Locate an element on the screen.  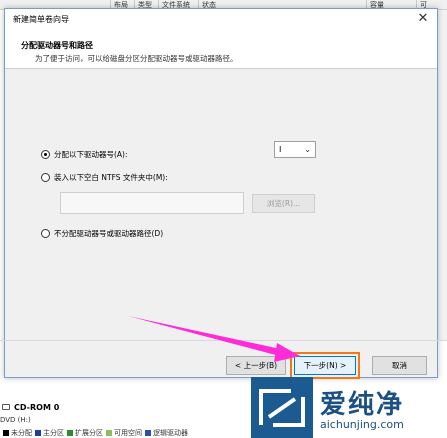
legend-item: 逻辑驱动器 is located at coordinates (165, 433).